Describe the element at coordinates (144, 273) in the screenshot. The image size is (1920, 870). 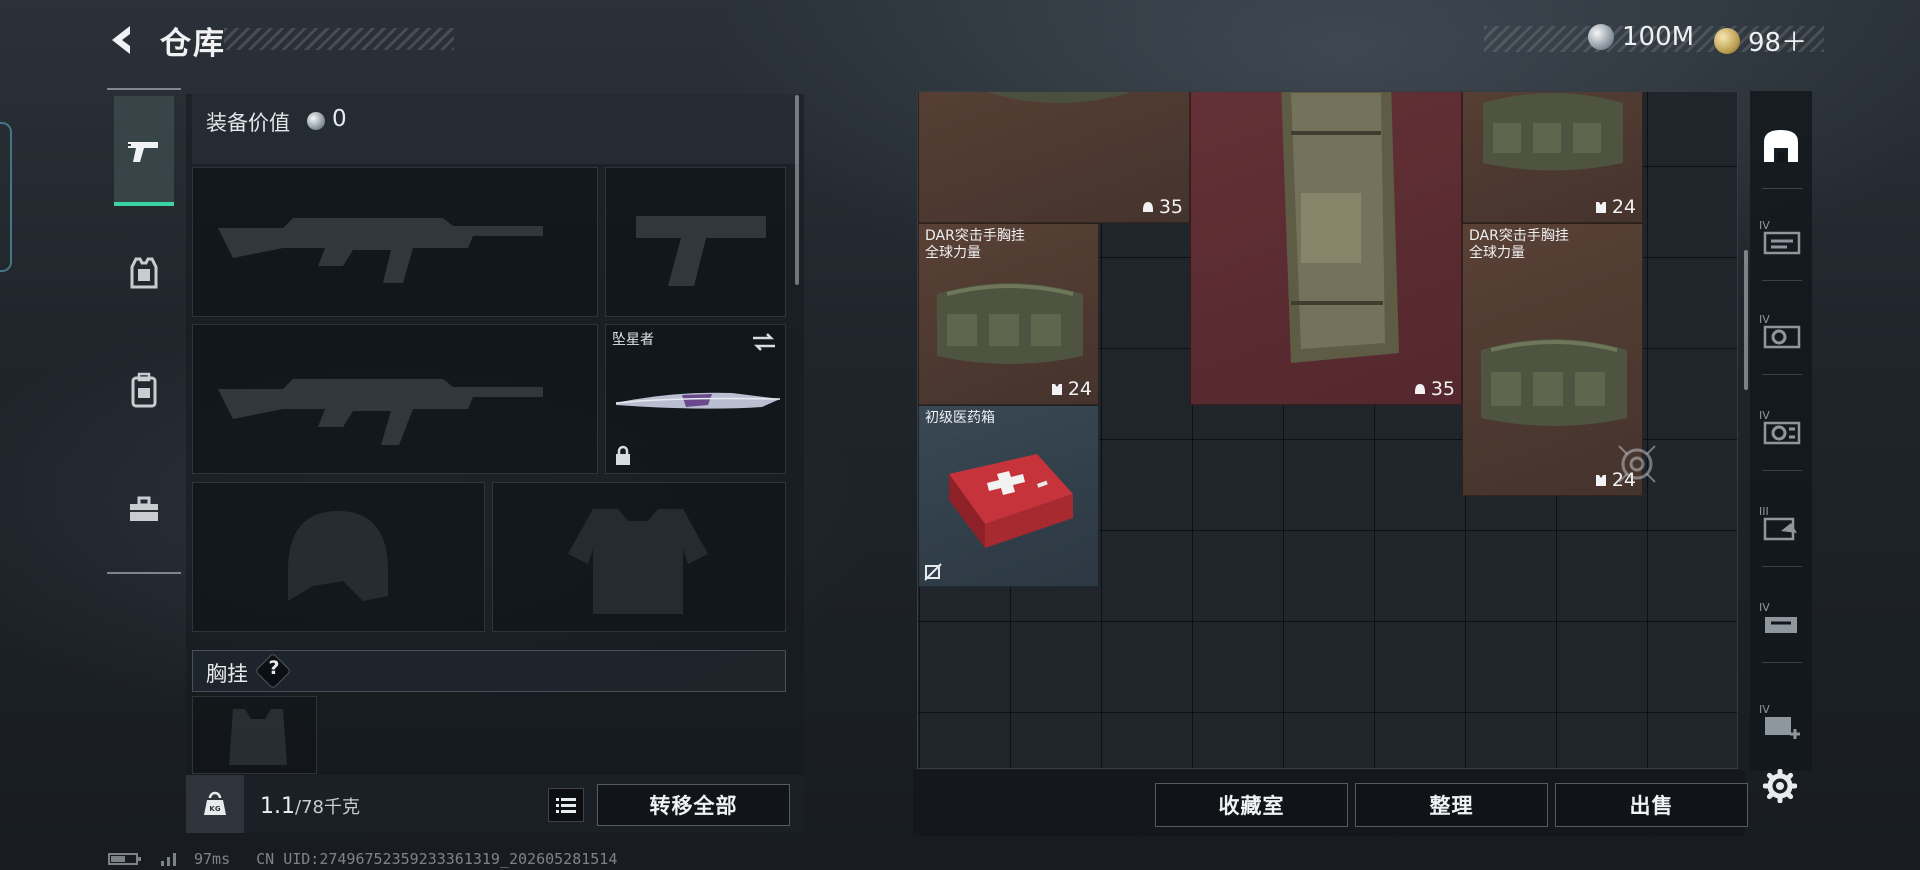
I see `tab-armor` at that location.